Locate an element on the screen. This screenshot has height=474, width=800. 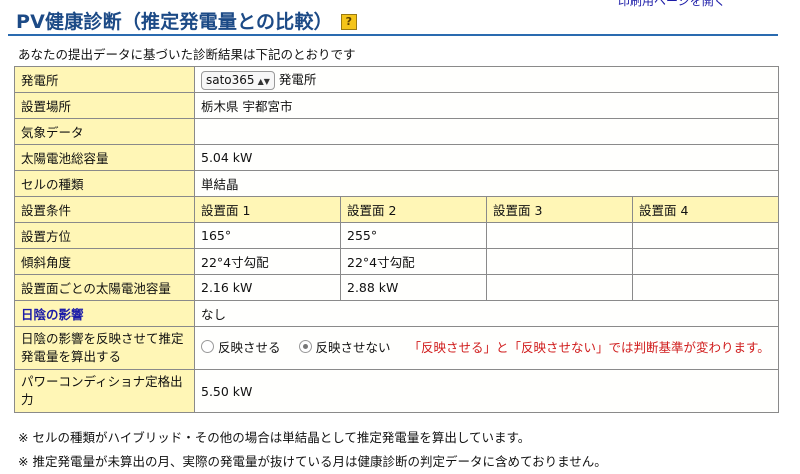
reflect-off-option: 反映させない is located at coordinates (344, 347).